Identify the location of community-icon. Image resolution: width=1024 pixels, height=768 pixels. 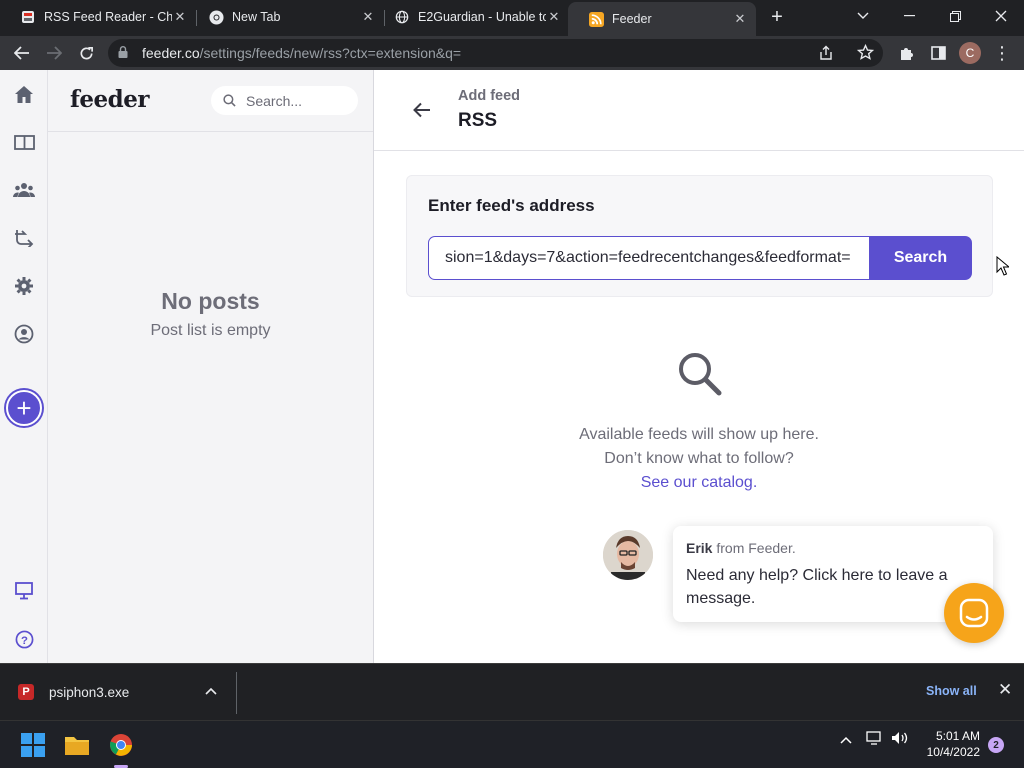
(24, 190).